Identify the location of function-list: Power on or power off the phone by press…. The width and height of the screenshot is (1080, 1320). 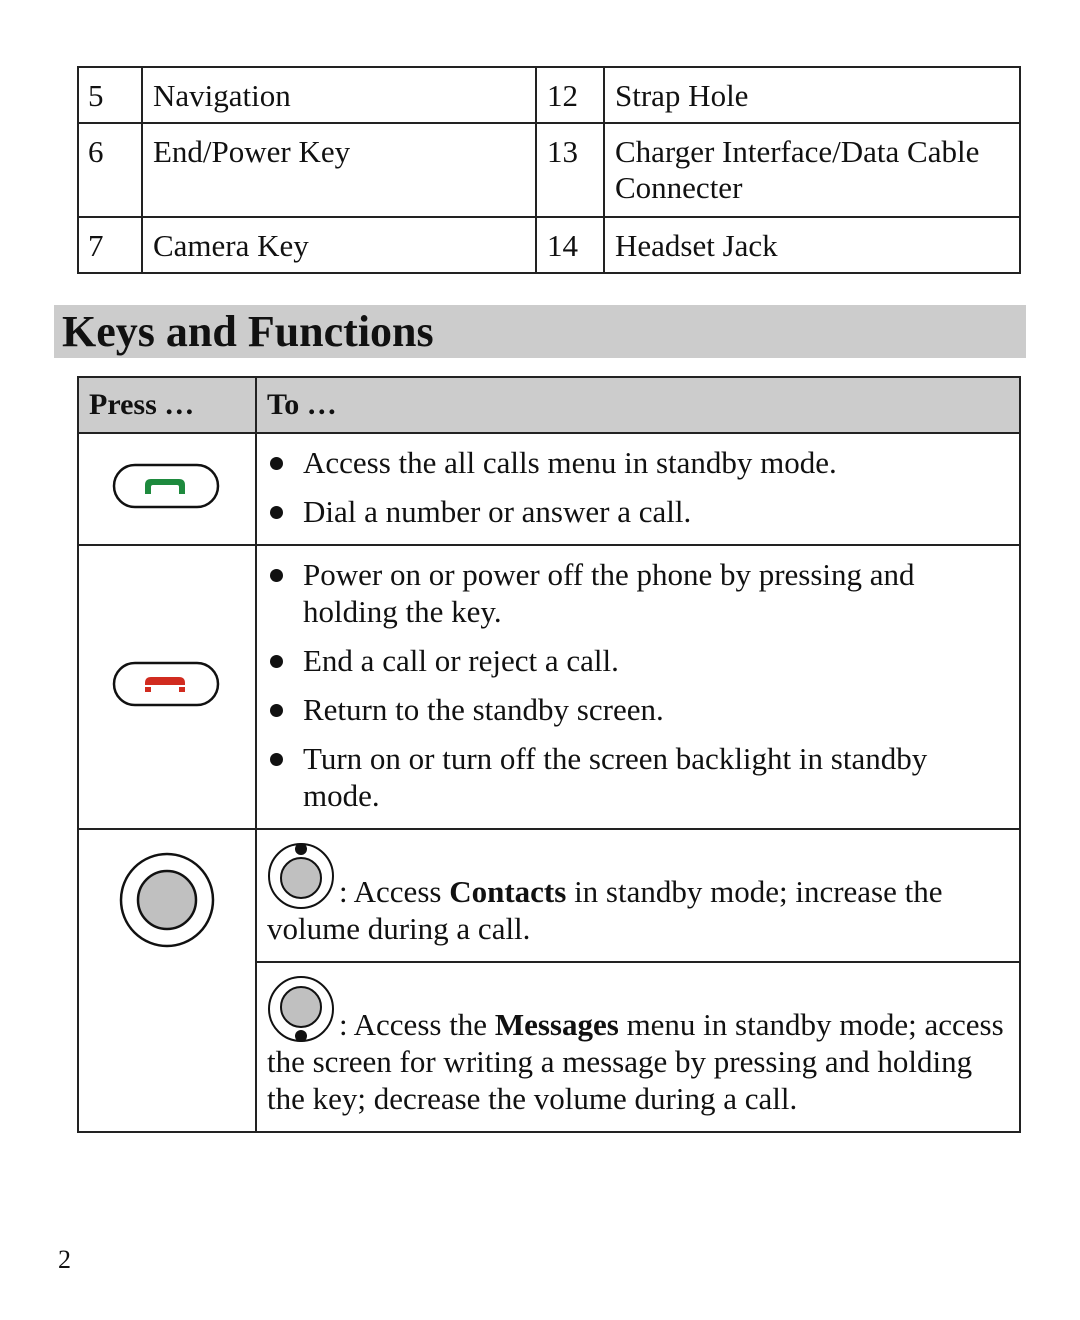
(638, 685).